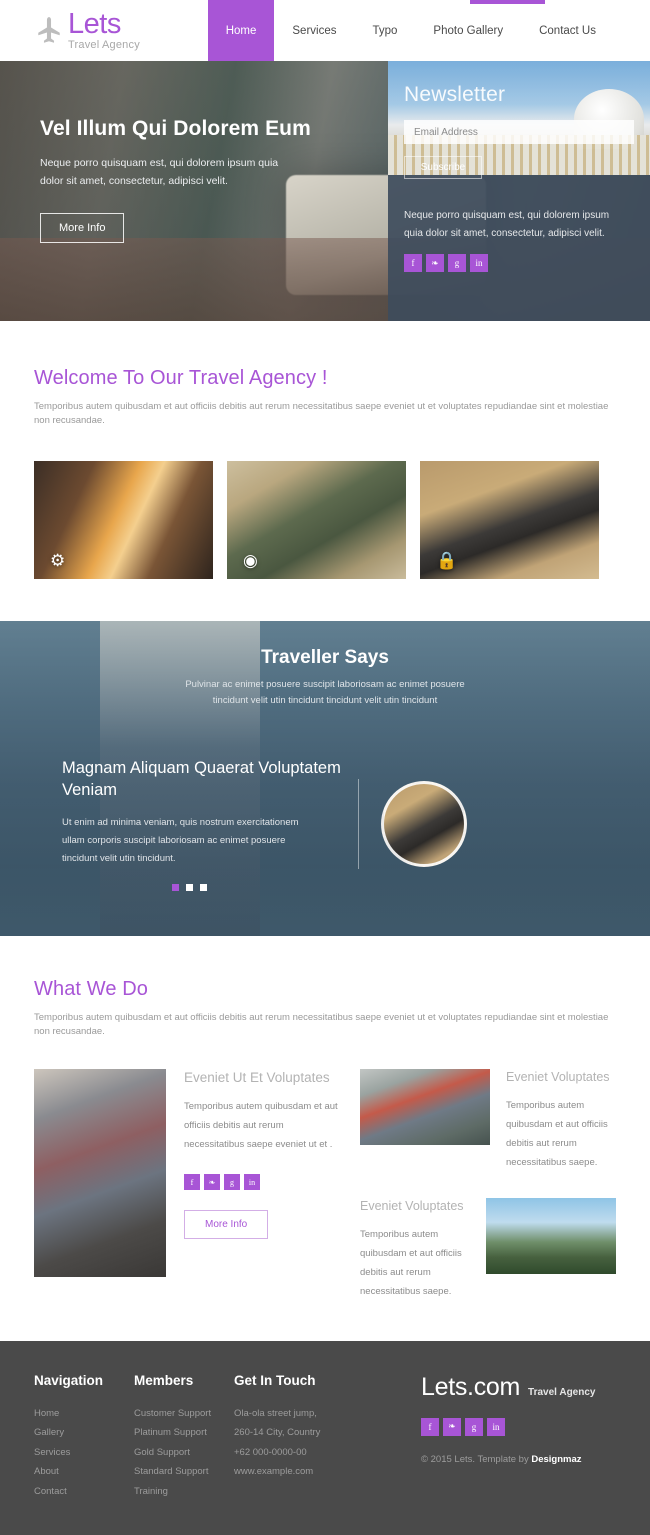 Image resolution: width=650 pixels, height=1535 pixels. I want to click on what-we-do-item-2-heading: Eveniet Voluptates, so click(412, 1205).